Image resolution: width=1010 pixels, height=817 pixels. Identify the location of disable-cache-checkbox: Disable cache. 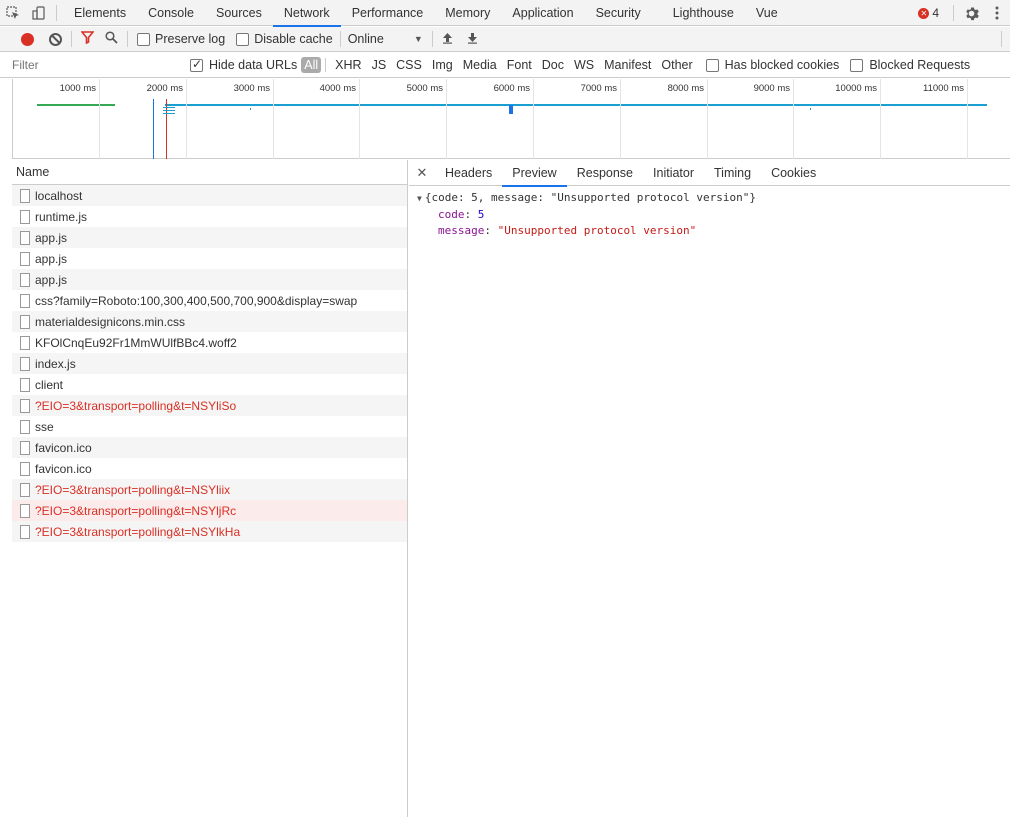
(284, 39).